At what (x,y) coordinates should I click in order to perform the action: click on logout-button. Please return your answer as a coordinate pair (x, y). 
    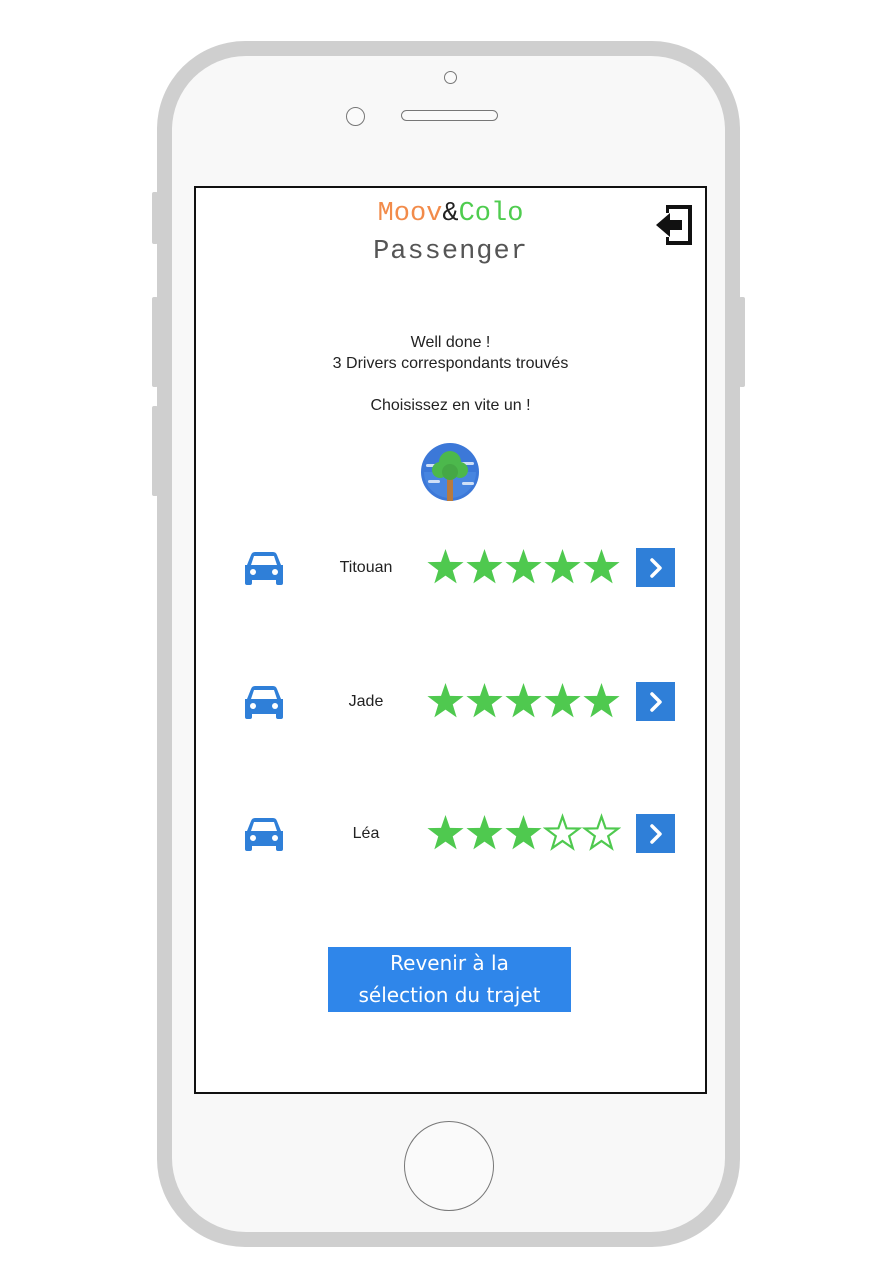
    Looking at the image, I should click on (674, 225).